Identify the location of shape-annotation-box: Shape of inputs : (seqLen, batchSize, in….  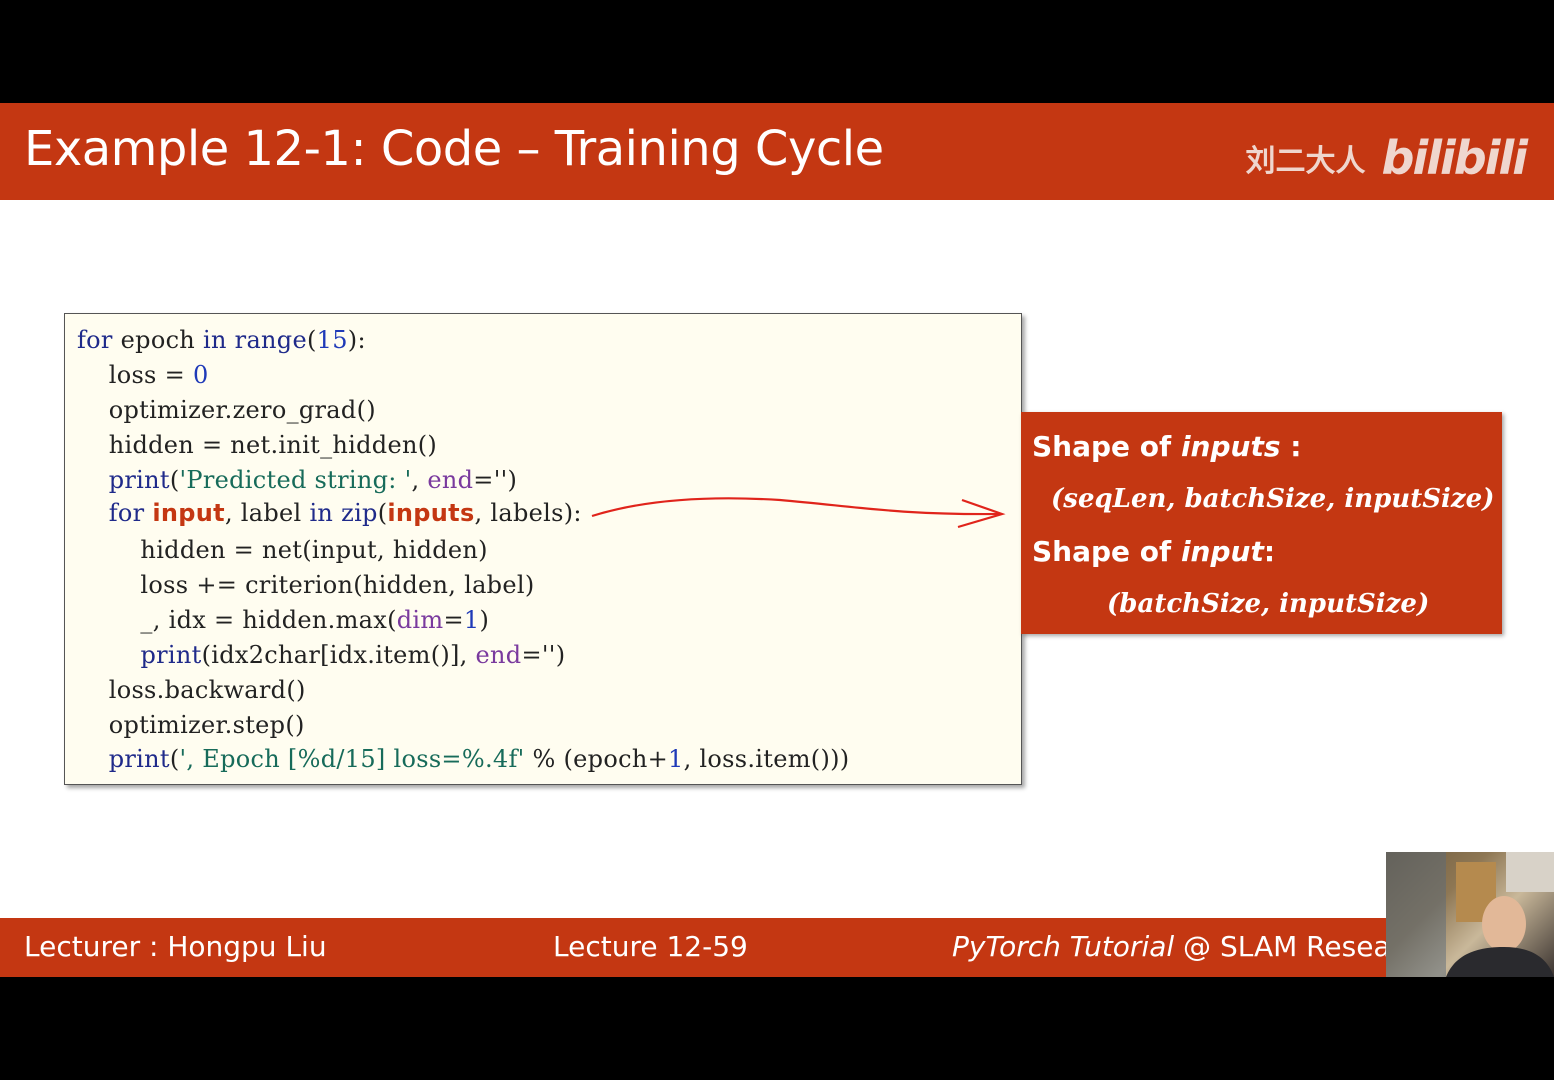
(1261, 523).